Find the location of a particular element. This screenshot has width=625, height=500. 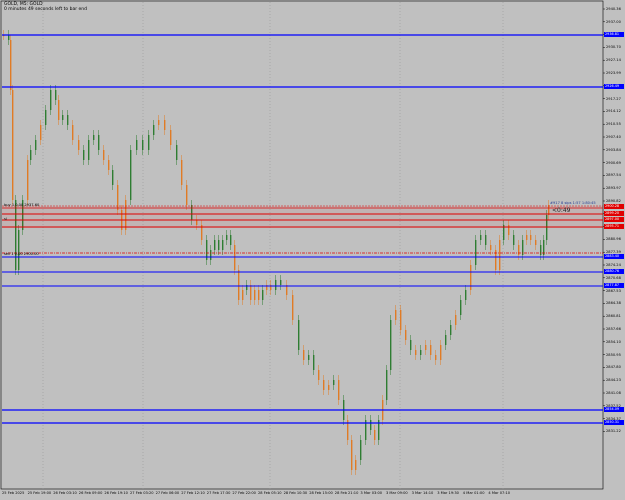

price-level-box: 2936.81 is located at coordinates (614, 34).